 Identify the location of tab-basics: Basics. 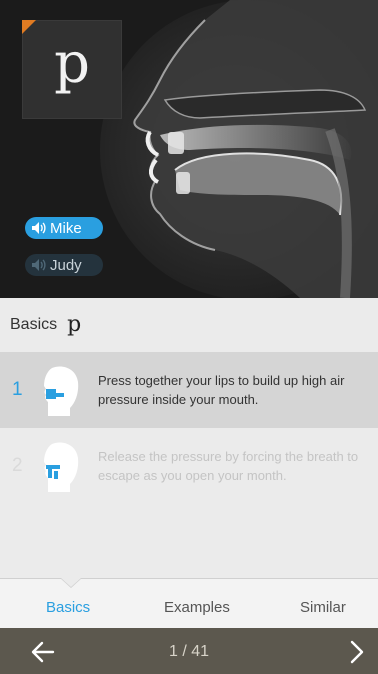
(68, 607).